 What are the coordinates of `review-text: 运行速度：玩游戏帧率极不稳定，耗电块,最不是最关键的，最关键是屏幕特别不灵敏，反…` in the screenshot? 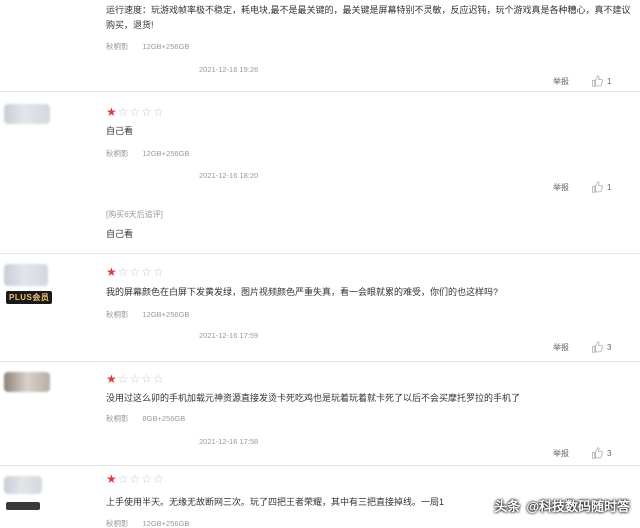 It's located at (368, 17).